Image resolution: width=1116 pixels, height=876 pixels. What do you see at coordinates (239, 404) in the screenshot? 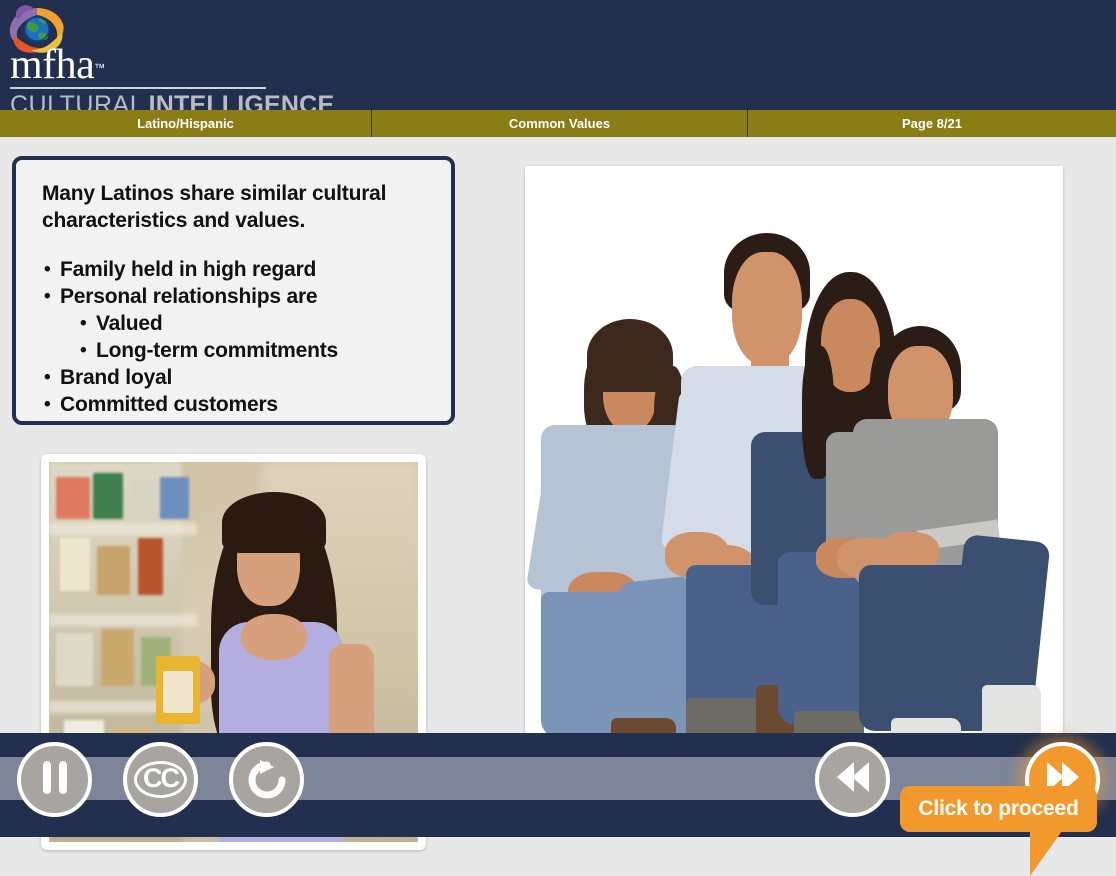
I see `bullet-item: Committed customers` at bounding box center [239, 404].